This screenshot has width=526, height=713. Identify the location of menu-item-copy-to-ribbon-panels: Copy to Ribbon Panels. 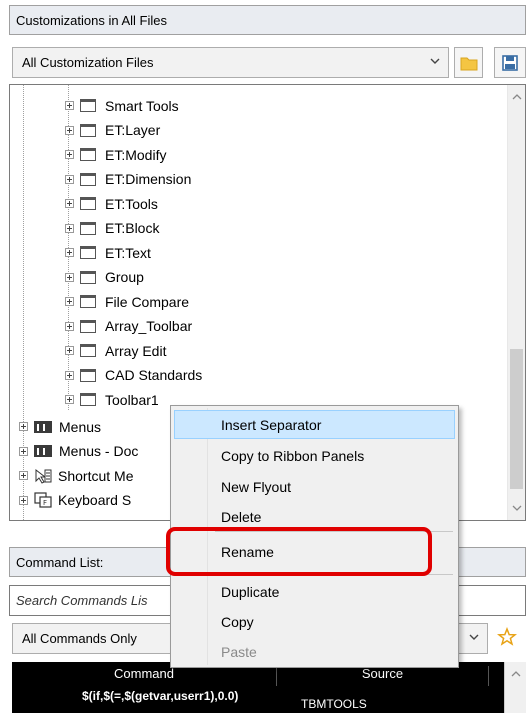
(314, 455).